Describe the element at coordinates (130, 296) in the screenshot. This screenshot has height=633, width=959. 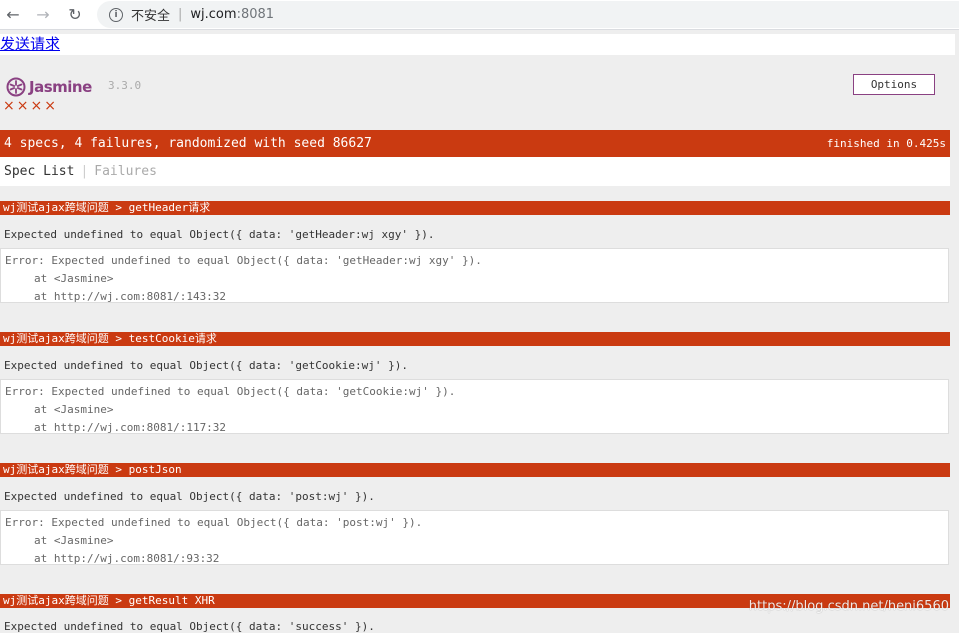
I see `stack-line: at http://wj.com:8081/:143:32` at that location.